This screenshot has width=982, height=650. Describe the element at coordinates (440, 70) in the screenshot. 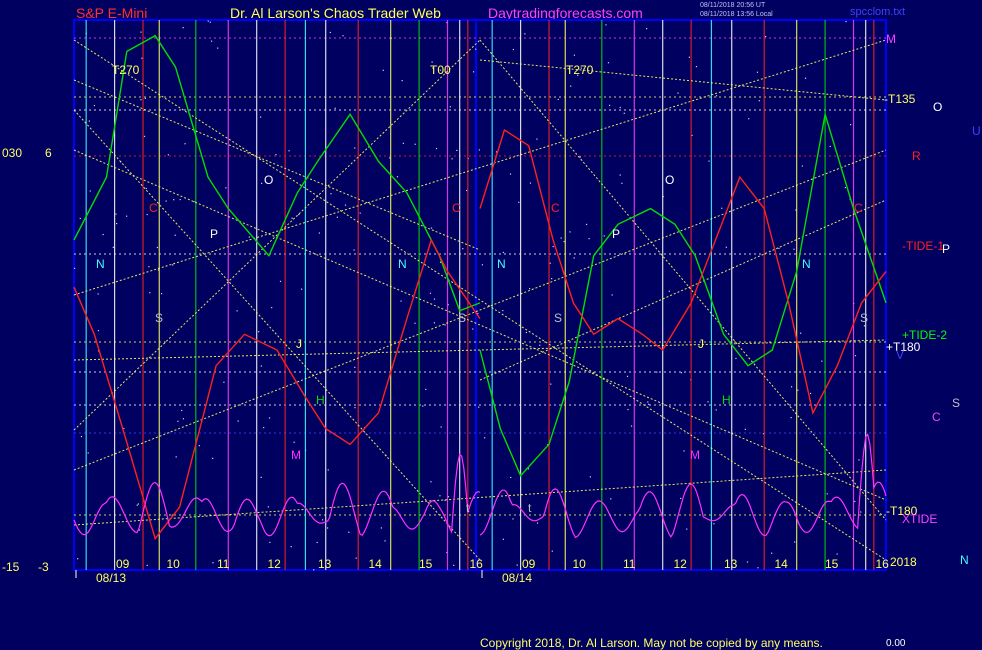

I see `planet-label: T00` at that location.